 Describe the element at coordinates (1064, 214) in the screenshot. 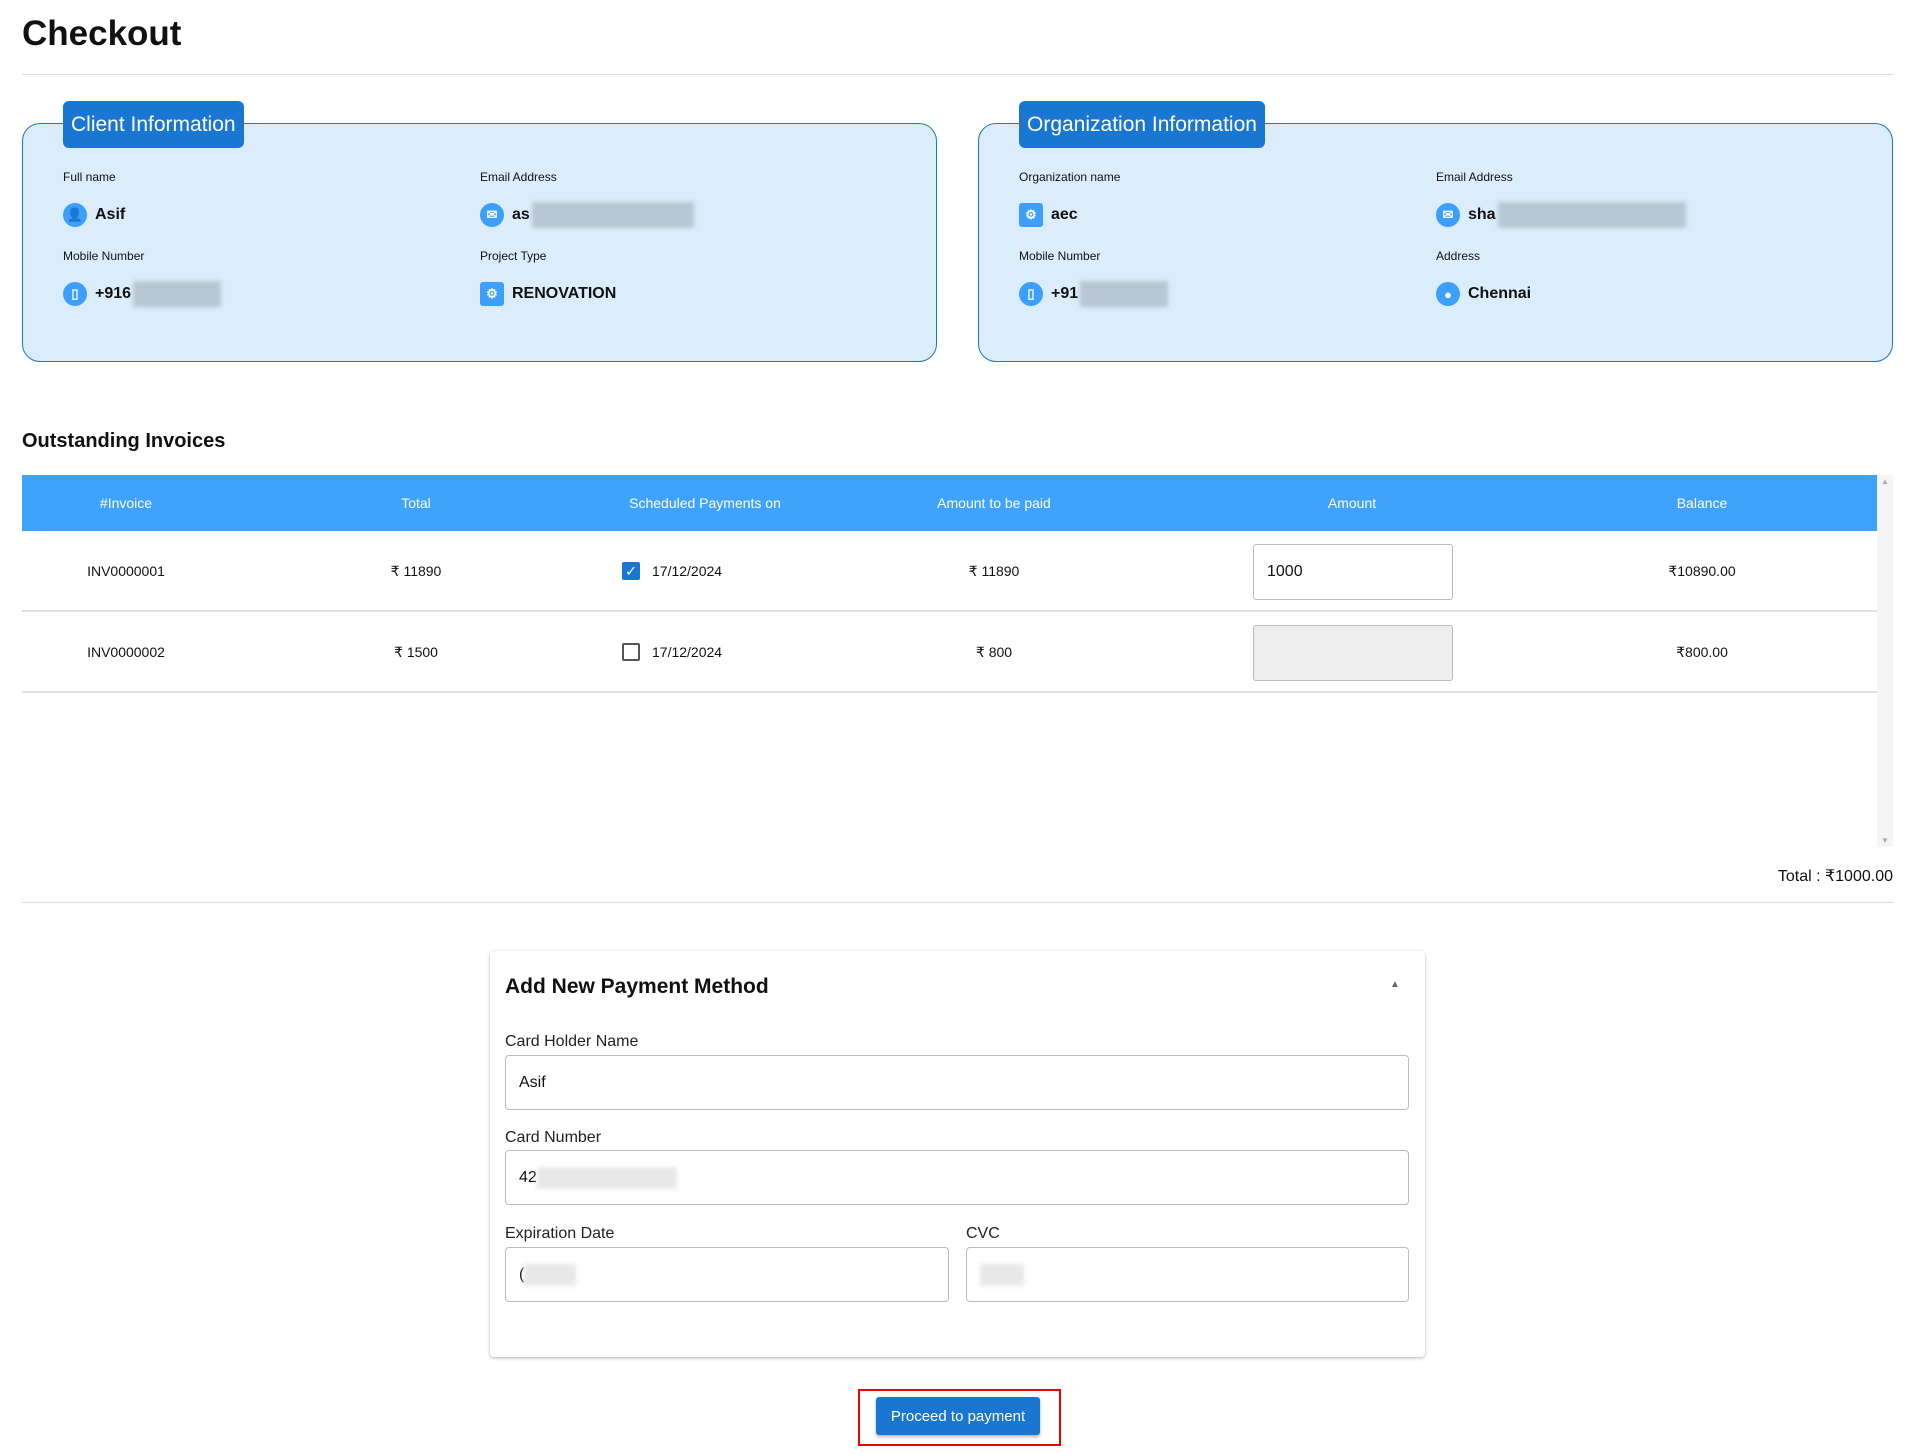

I see `org-name-value: aec` at that location.